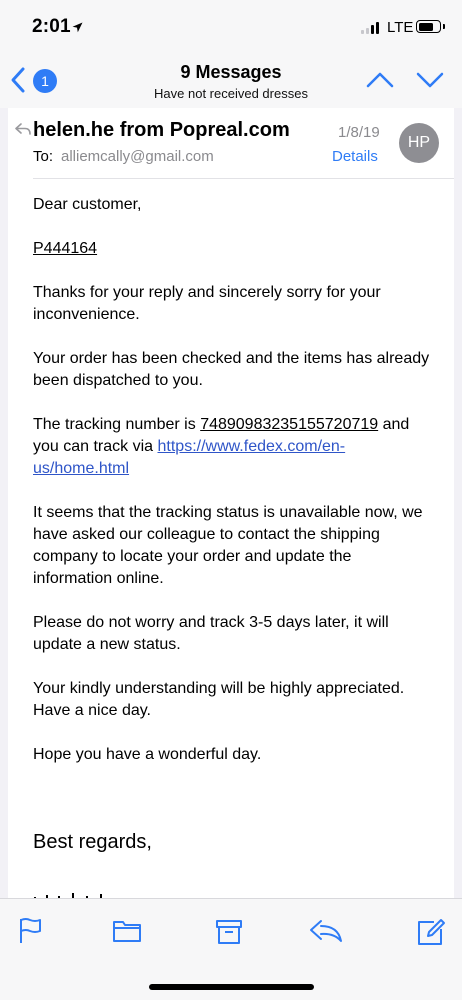 This screenshot has width=462, height=1000. Describe the element at coordinates (92, 842) in the screenshot. I see `closing: Best regards,` at that location.